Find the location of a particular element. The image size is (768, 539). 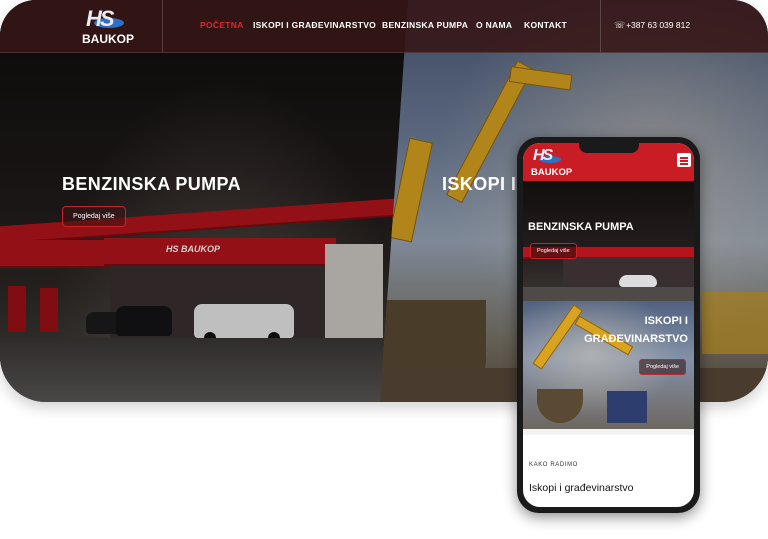

nav-link-kontakt: KONTAKT is located at coordinates (545, 25).